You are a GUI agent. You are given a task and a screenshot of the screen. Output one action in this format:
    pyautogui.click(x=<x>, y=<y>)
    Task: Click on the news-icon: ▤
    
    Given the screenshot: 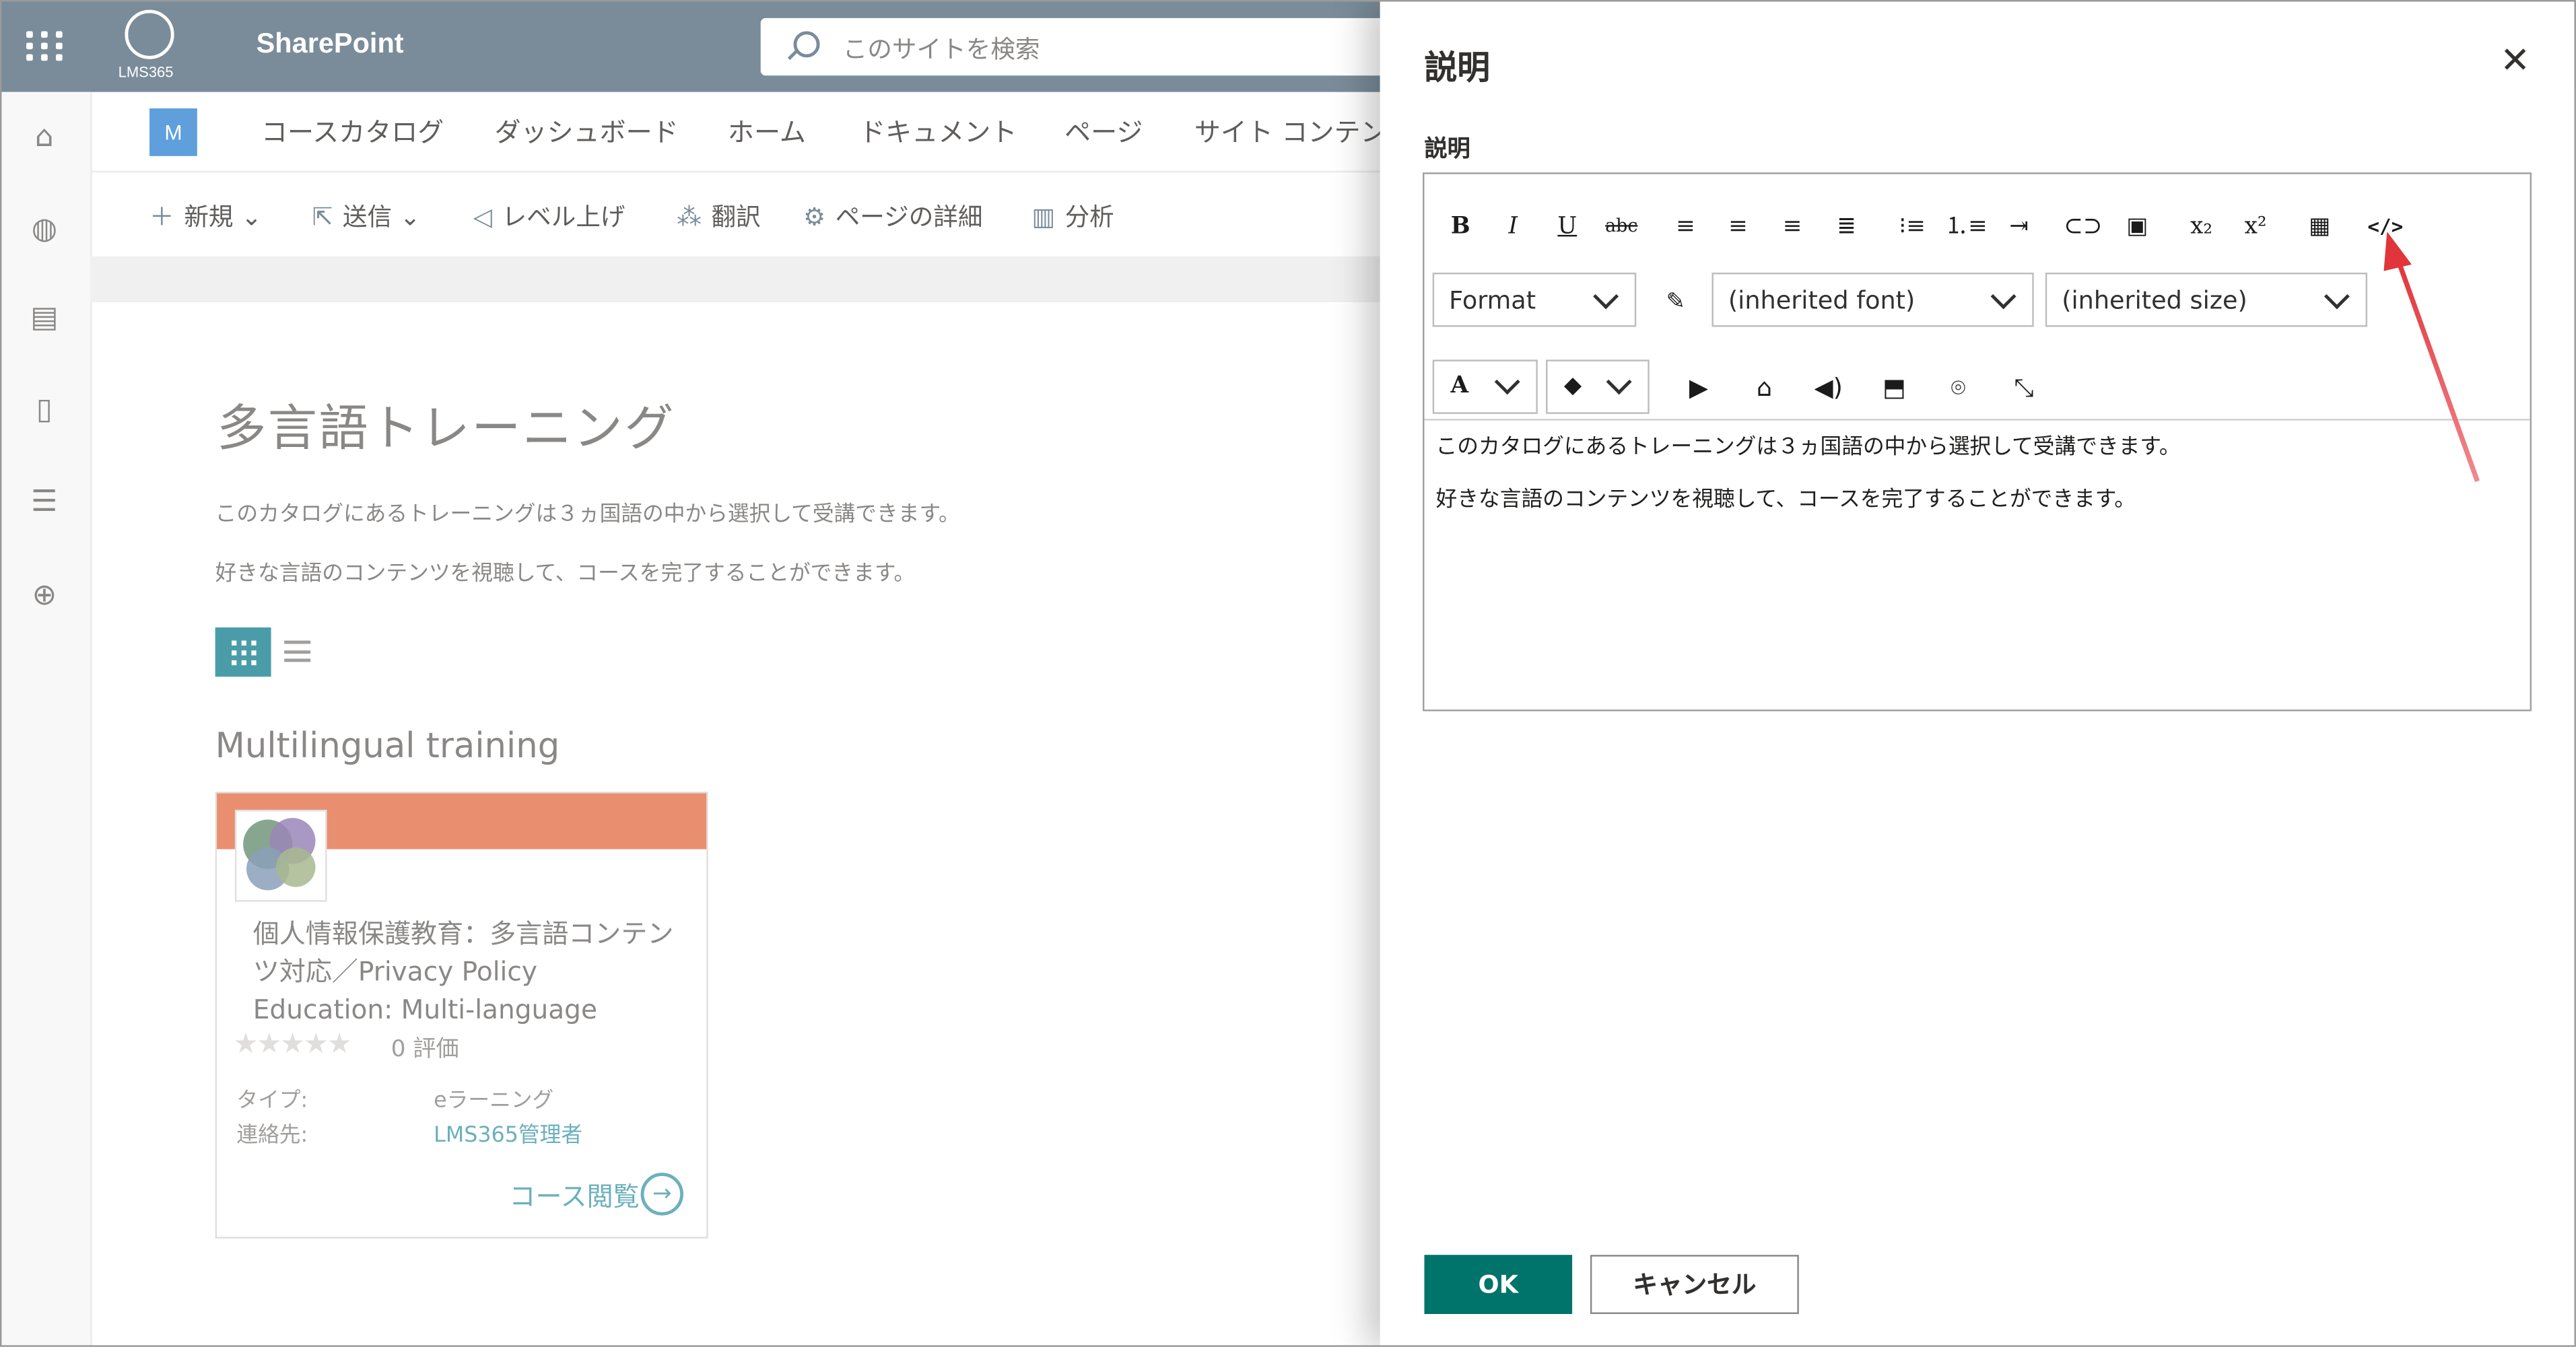 What is the action you would take?
    pyautogui.click(x=44, y=318)
    